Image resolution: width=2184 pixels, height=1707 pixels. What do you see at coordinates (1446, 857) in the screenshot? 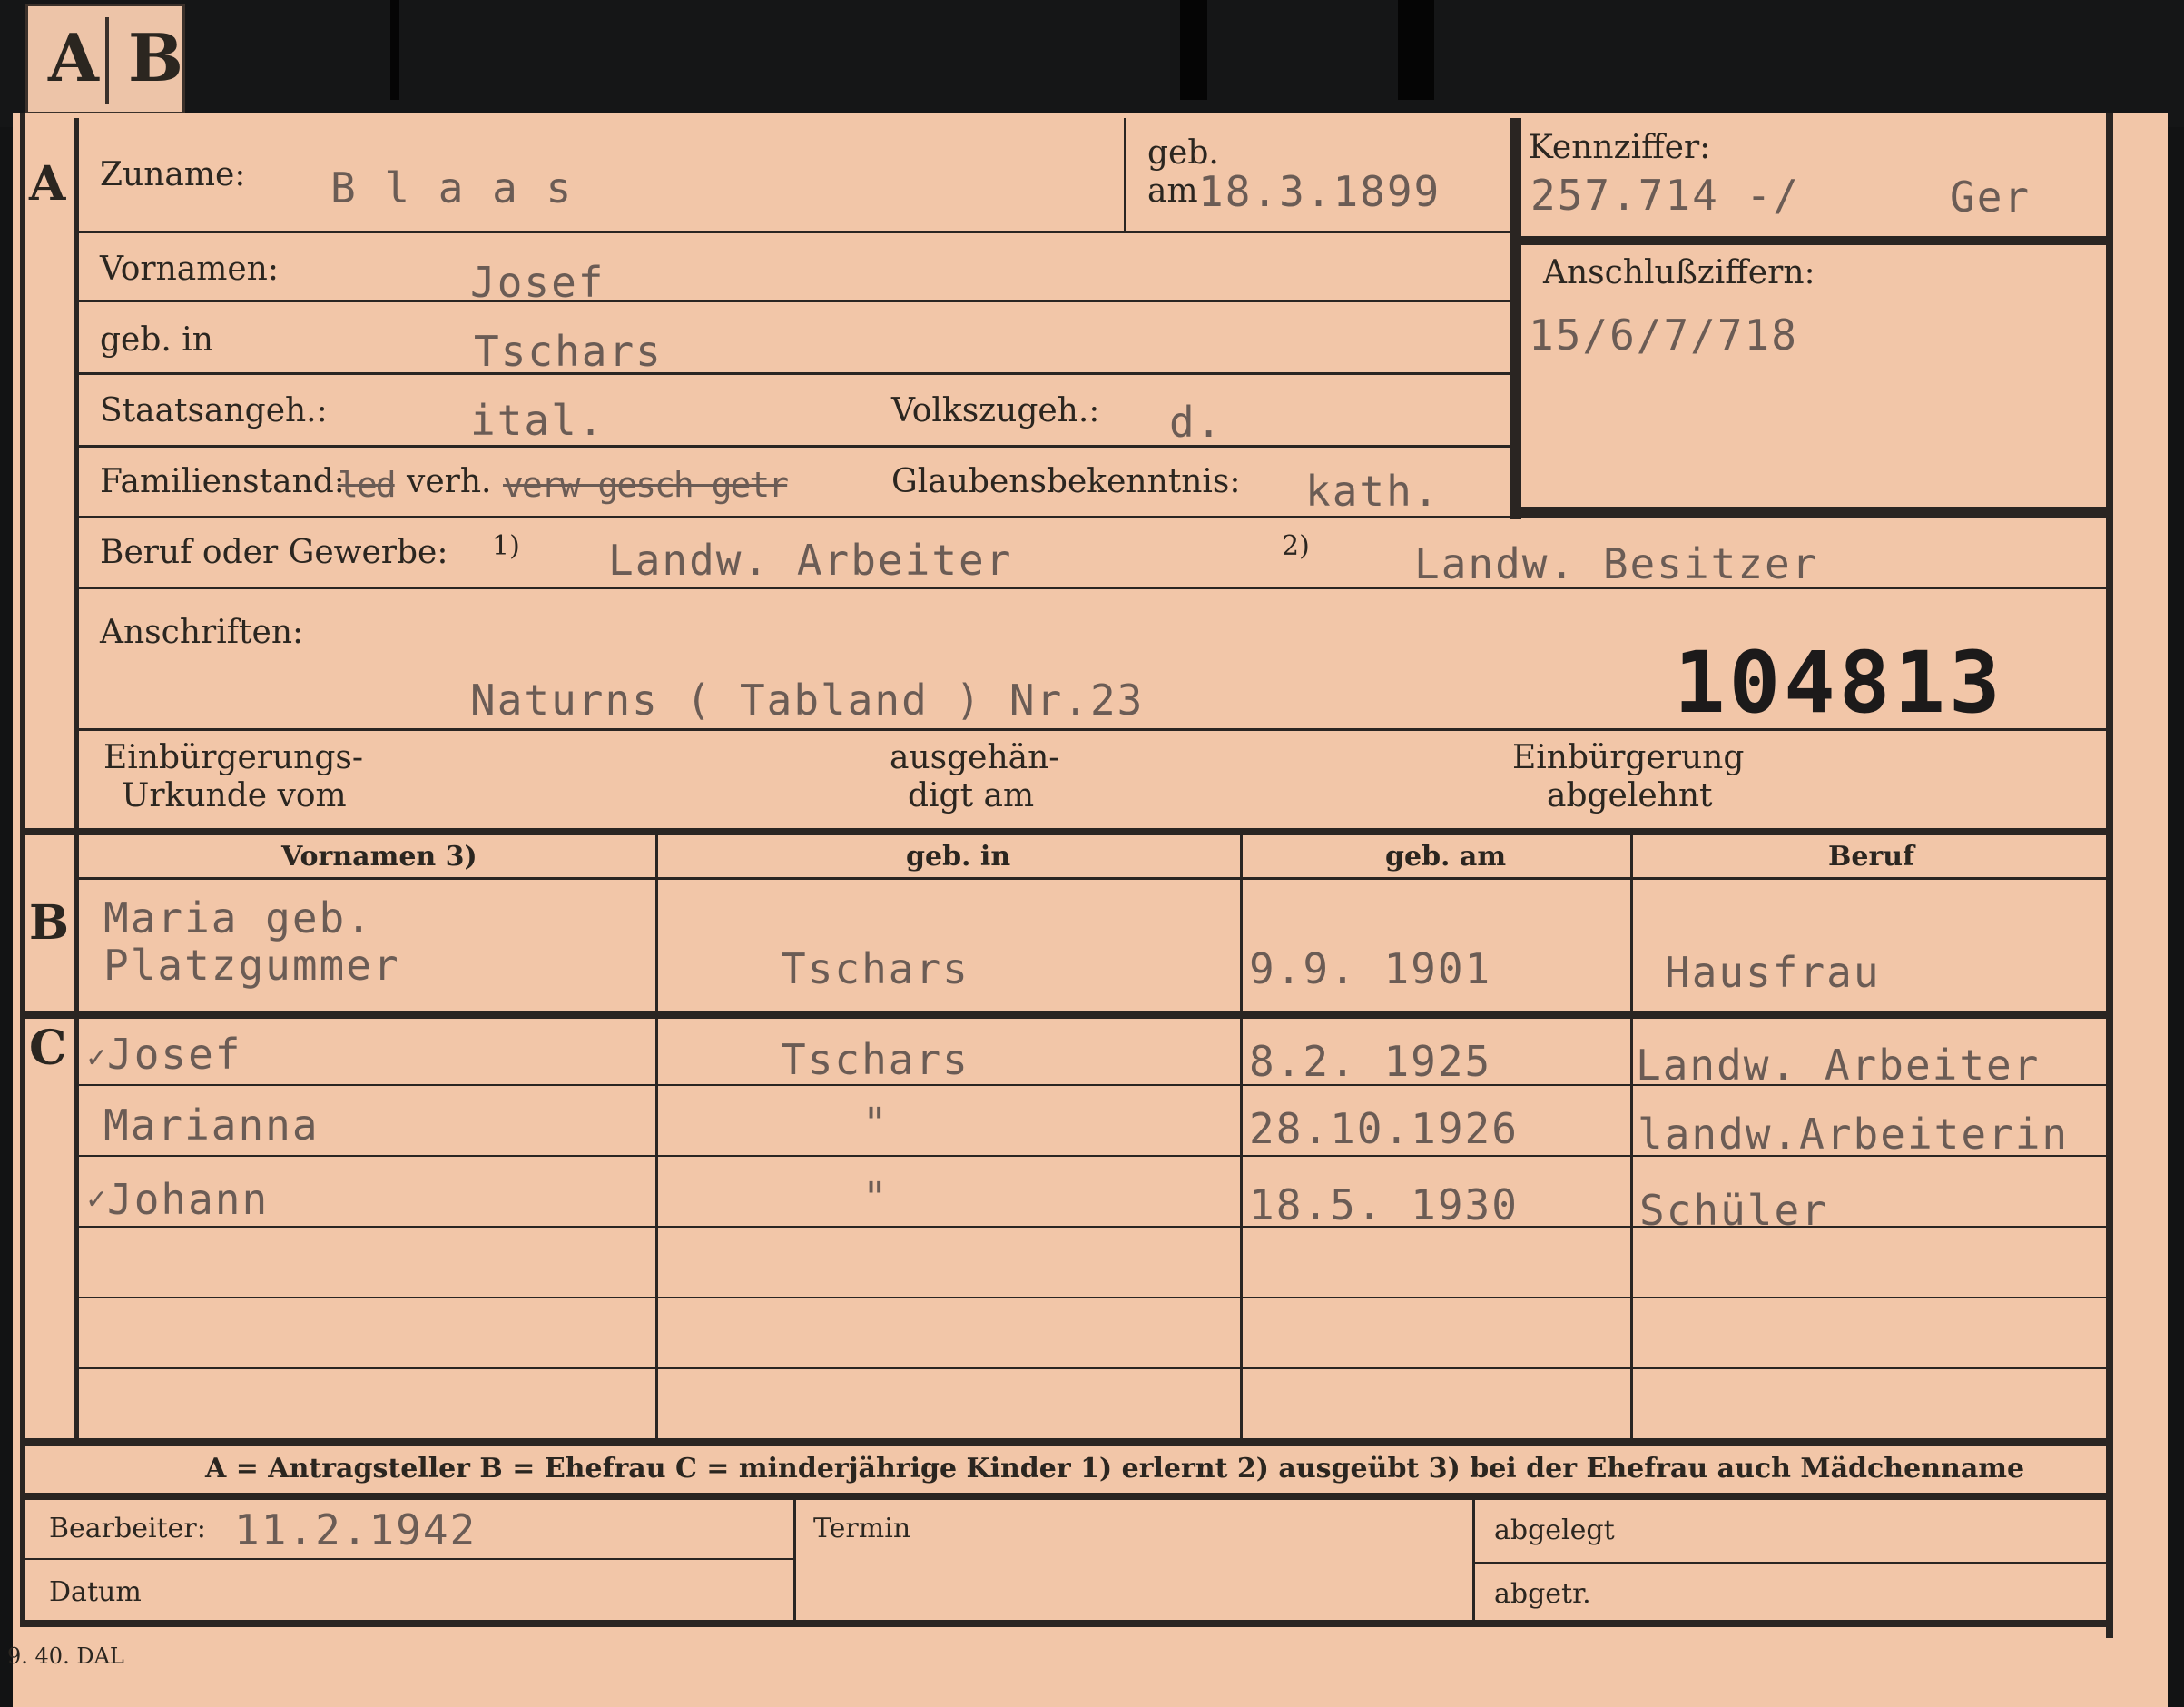
I see `header-geb-am: geb. am` at bounding box center [1446, 857].